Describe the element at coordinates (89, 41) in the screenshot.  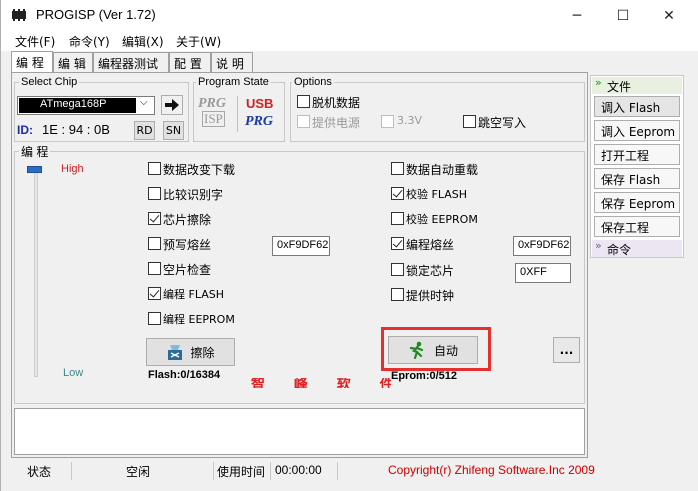
I see `menu-command: 命令(Y)` at that location.